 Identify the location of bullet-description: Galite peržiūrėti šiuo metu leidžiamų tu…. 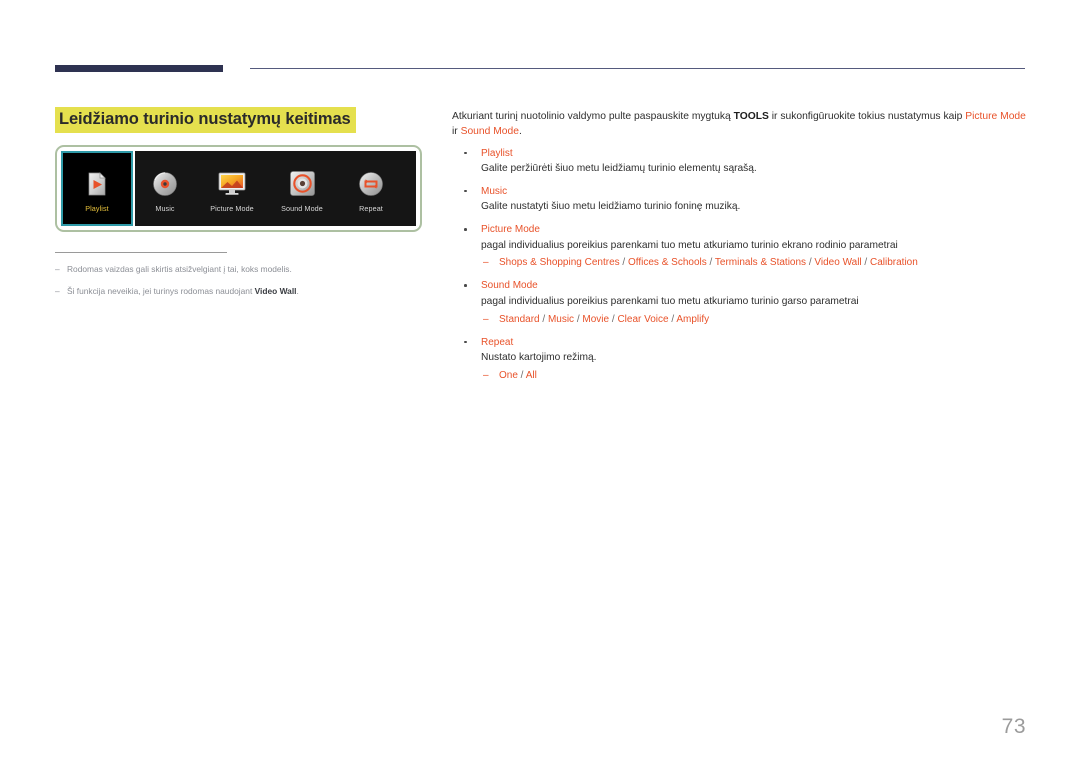
(619, 169).